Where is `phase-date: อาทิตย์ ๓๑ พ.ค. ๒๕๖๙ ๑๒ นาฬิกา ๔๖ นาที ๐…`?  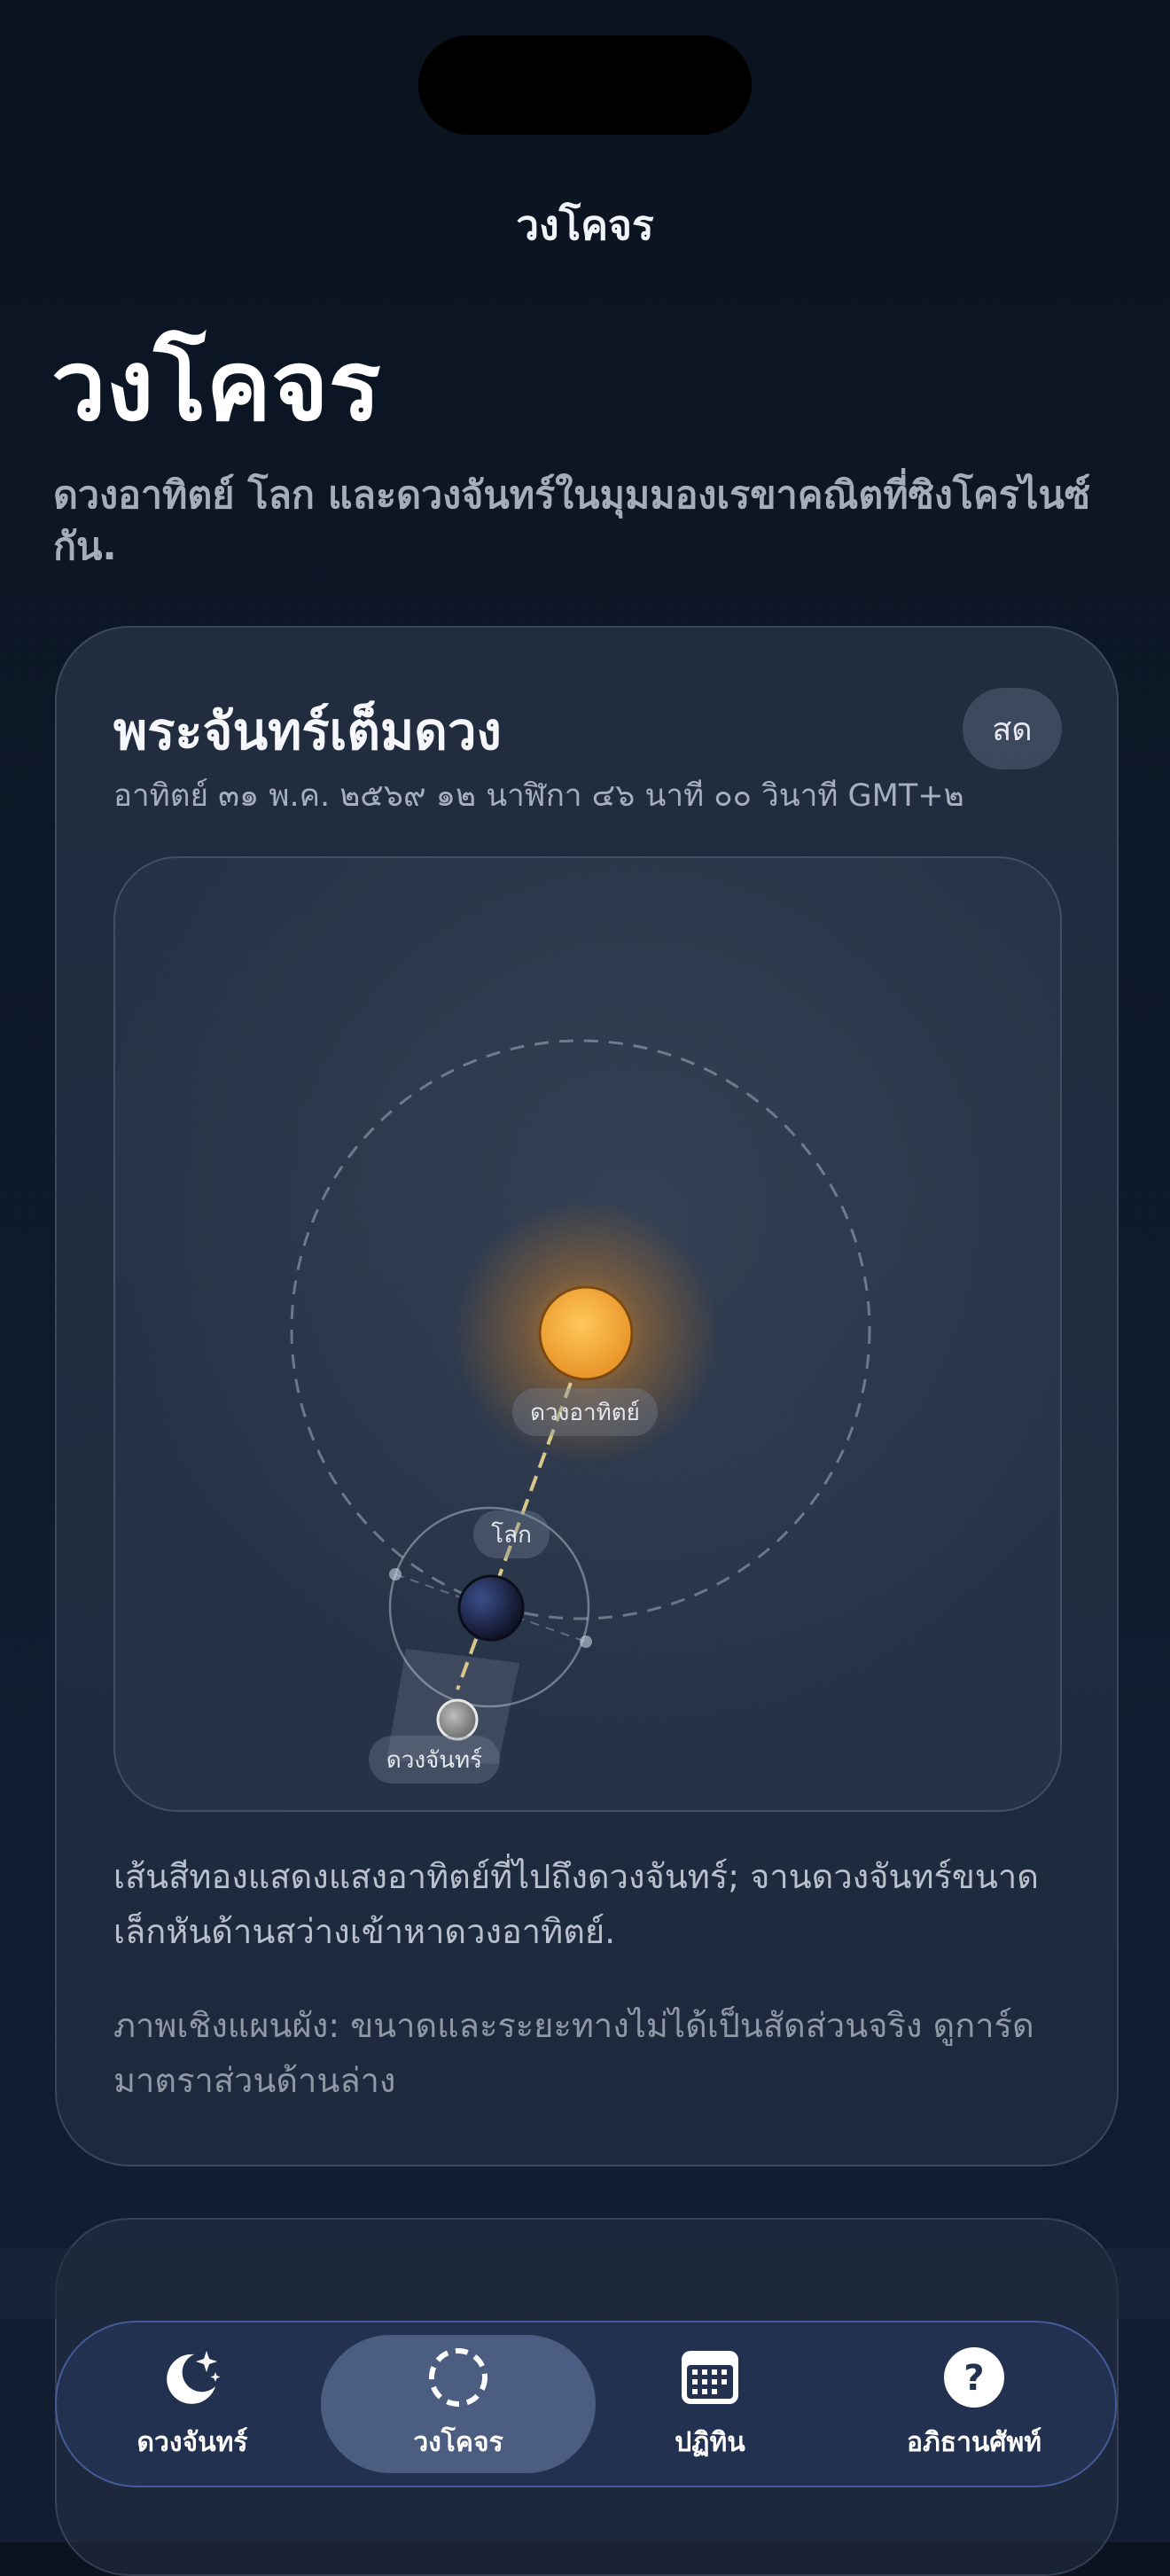 phase-date: อาทิตย์ ๓๑ พ.ค. ๒๕๖๙ ๑๒ นาฬิกา ๔๖ นาที ๐… is located at coordinates (538, 796).